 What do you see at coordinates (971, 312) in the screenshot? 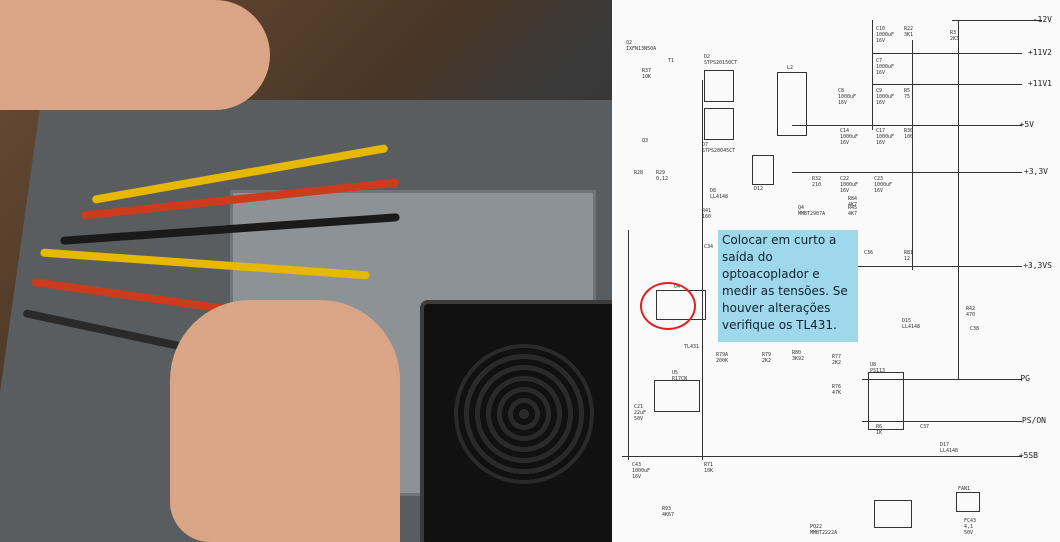
I see `label-r42: R42 470` at bounding box center [971, 312].